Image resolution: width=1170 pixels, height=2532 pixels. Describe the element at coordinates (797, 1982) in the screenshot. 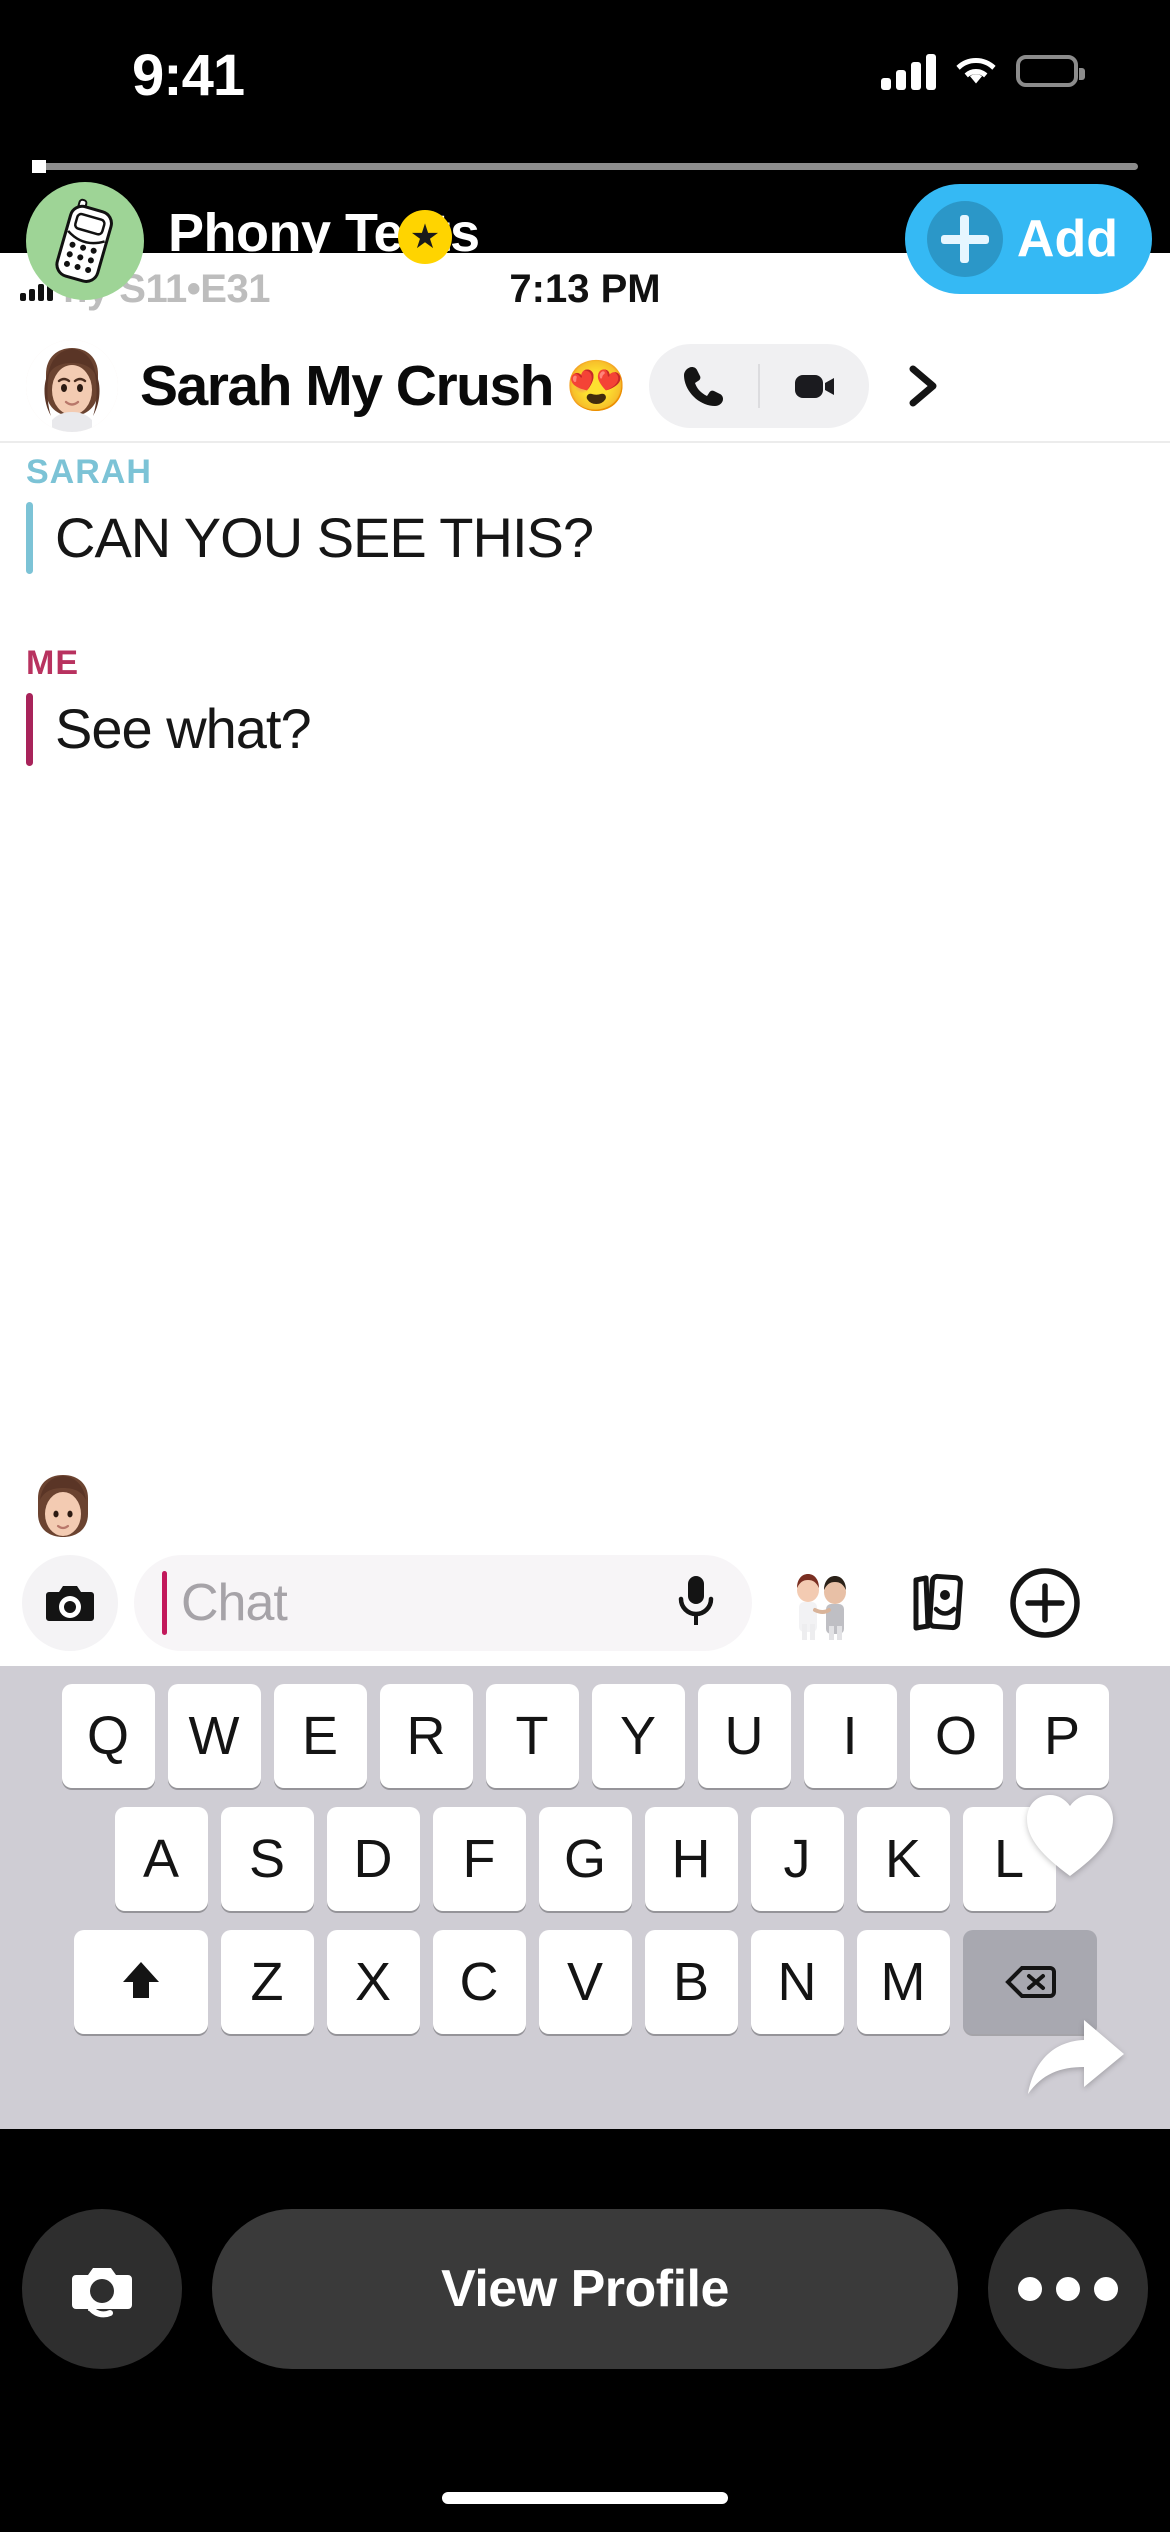

I see `key-n: N` at that location.